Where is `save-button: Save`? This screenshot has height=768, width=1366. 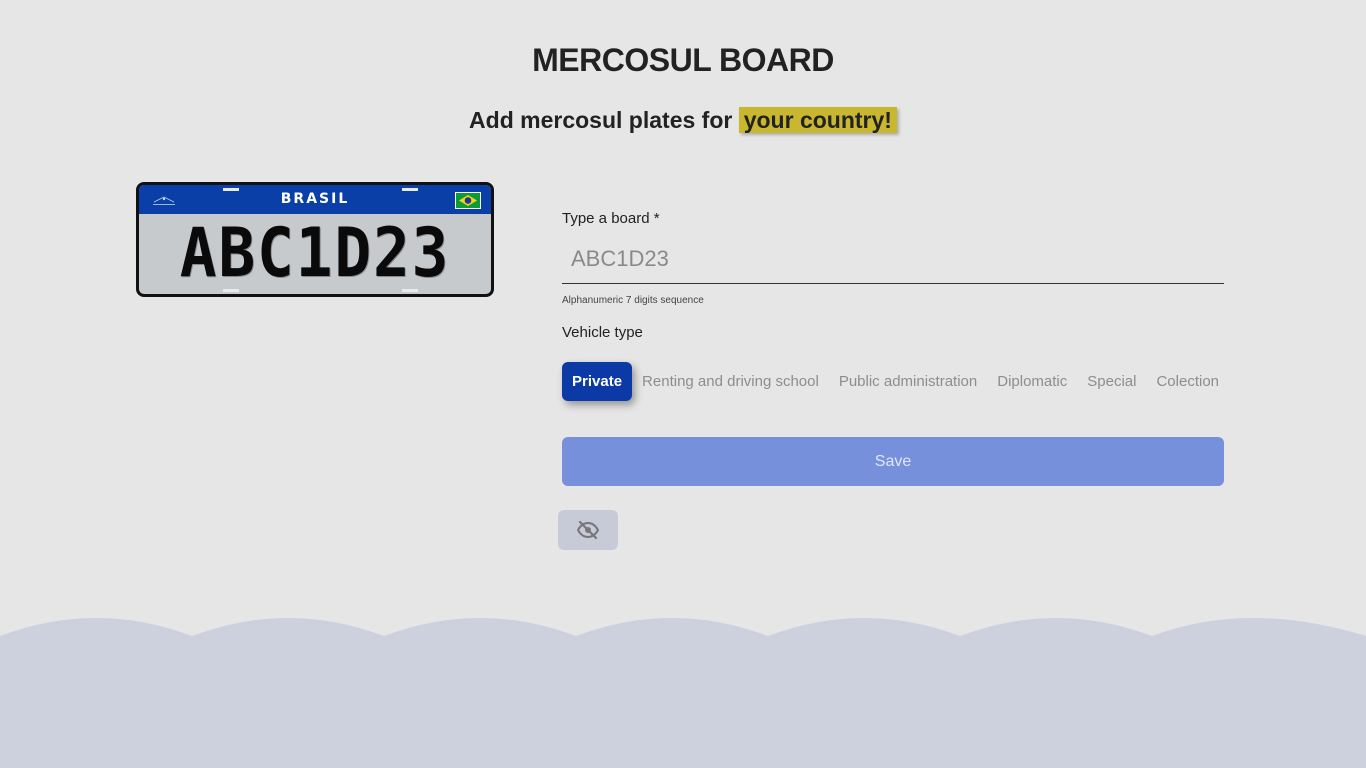 save-button: Save is located at coordinates (893, 461).